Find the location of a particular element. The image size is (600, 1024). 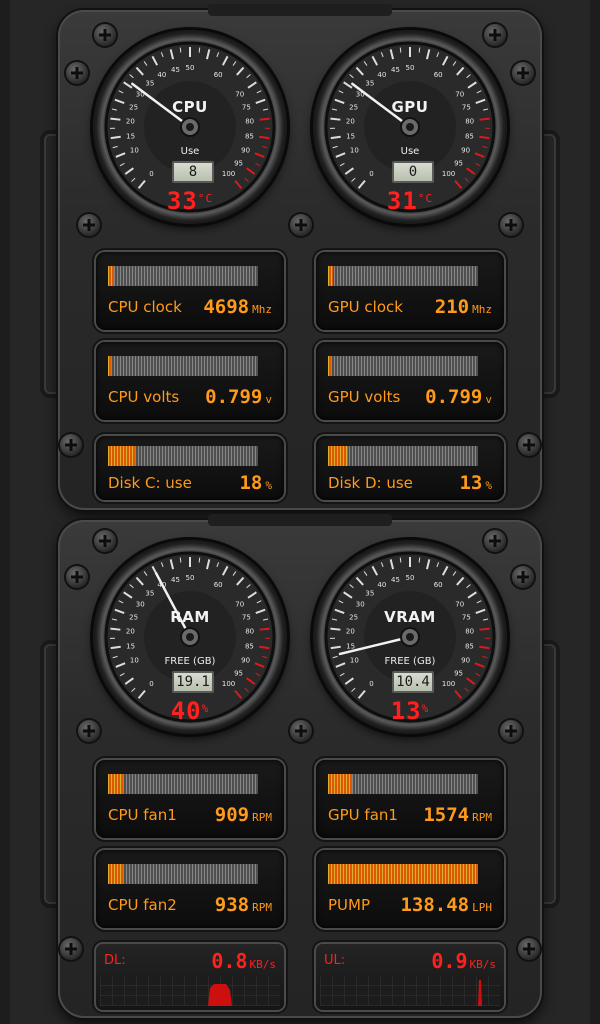

gauge-sub-label: Use is located at coordinates (410, 151).